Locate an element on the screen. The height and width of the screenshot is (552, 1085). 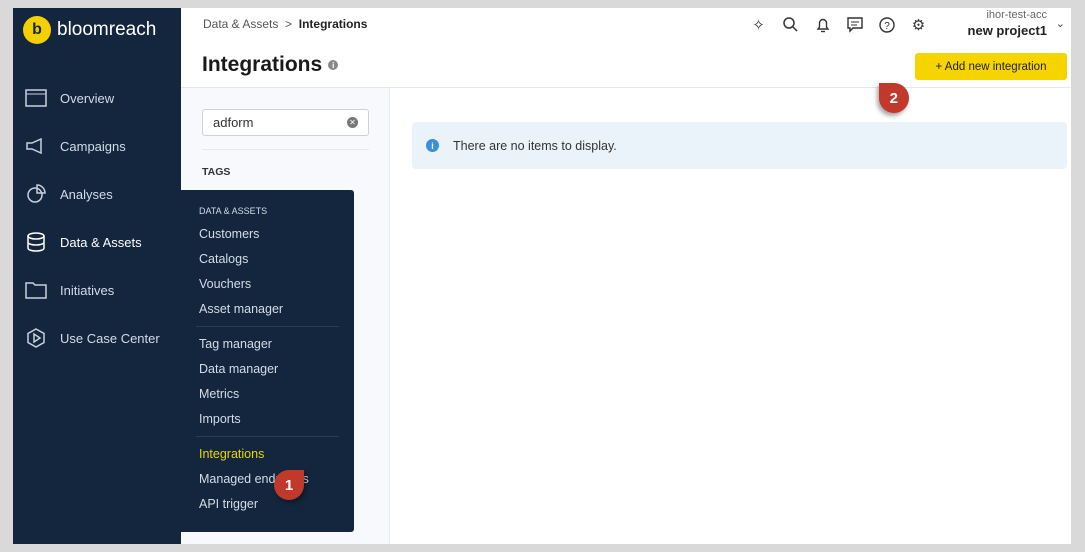
menu-item-imports: Imports is located at coordinates (267, 419).